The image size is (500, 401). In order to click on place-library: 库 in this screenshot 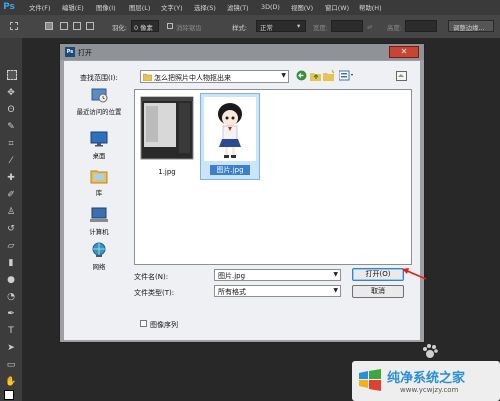, I will do `click(99, 182)`.